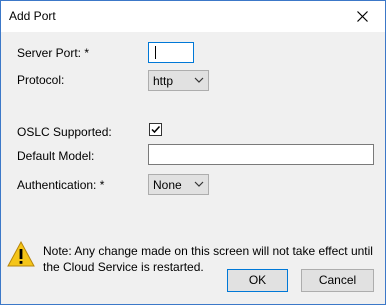 This screenshot has height=305, width=386. I want to click on checkmark-icon, so click(156, 129).